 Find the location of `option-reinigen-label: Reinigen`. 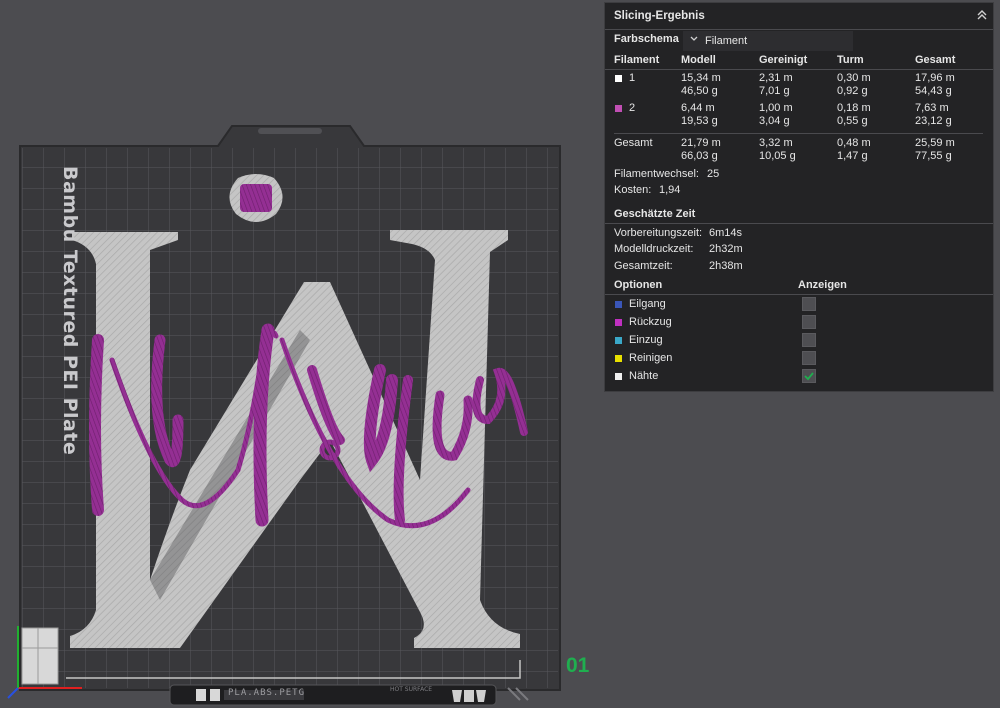

option-reinigen-label: Reinigen is located at coordinates (651, 358).